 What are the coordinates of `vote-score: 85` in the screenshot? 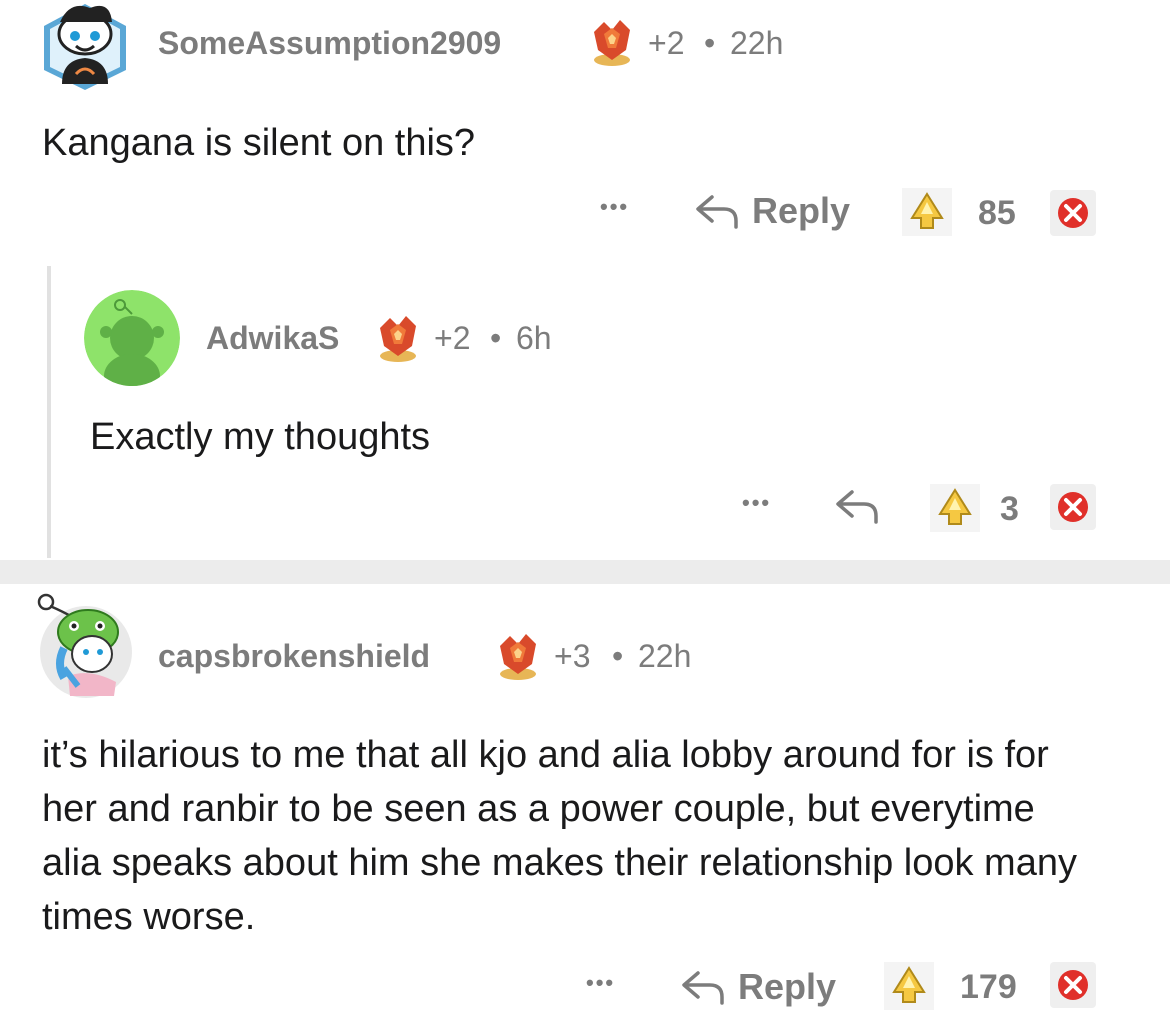 It's located at (997, 213).